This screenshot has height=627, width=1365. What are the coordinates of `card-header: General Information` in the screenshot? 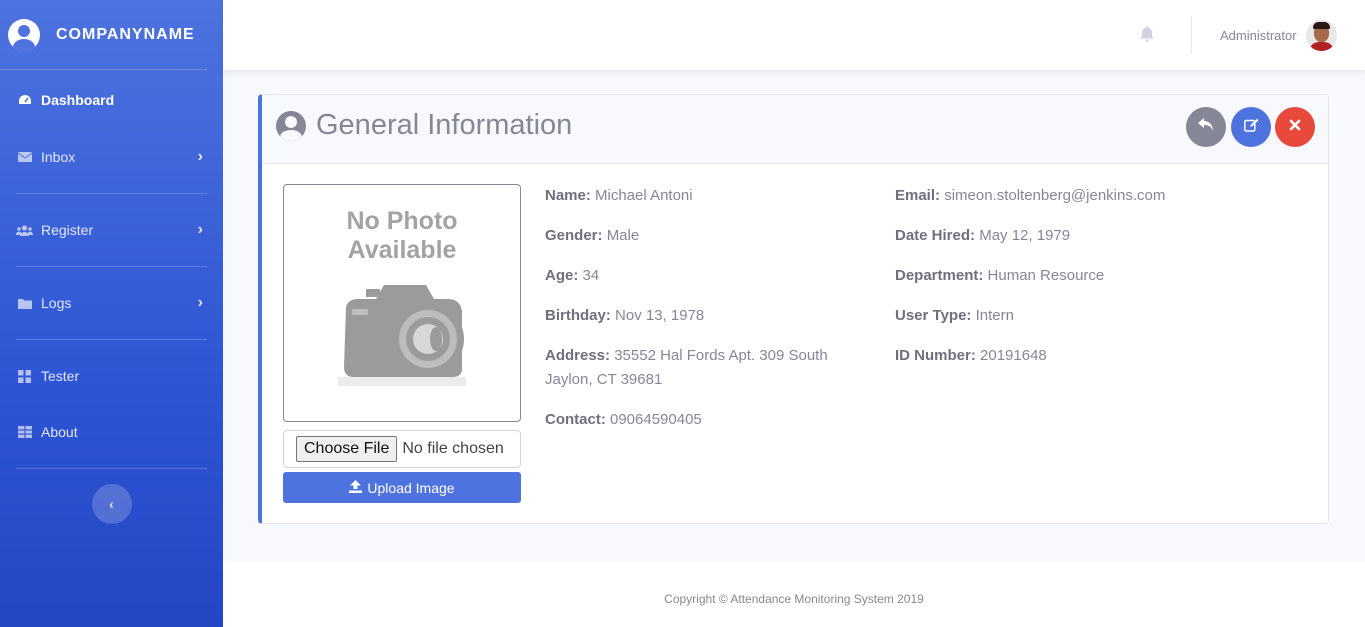 It's located at (795, 129).